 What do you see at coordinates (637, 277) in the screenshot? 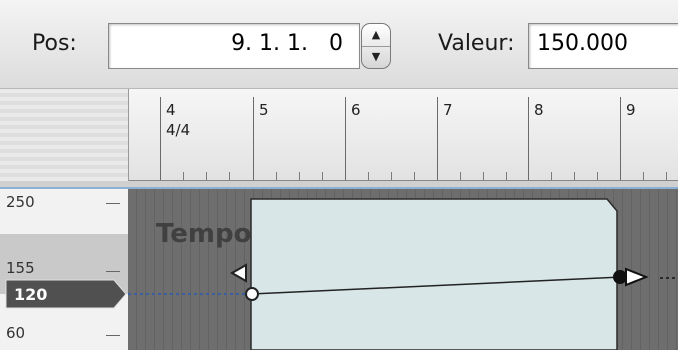
I see `triangle-right-icon` at bounding box center [637, 277].